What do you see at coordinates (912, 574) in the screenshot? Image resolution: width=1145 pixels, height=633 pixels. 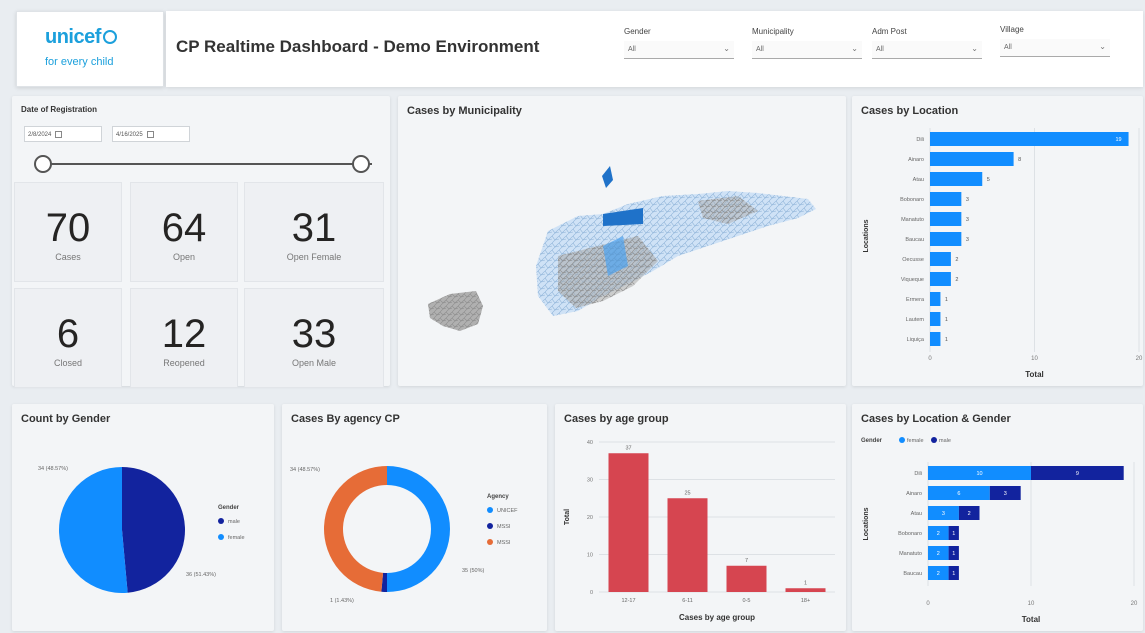 I see `y-tick-label: Baucau` at bounding box center [912, 574].